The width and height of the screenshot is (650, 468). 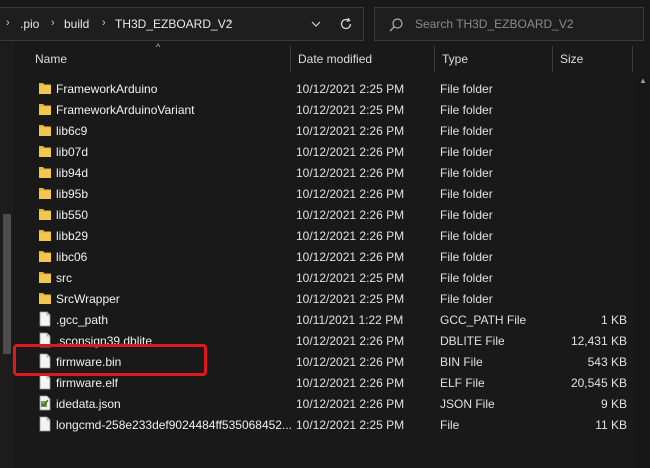 What do you see at coordinates (72, 173) in the screenshot?
I see `file-name: lib94d` at bounding box center [72, 173].